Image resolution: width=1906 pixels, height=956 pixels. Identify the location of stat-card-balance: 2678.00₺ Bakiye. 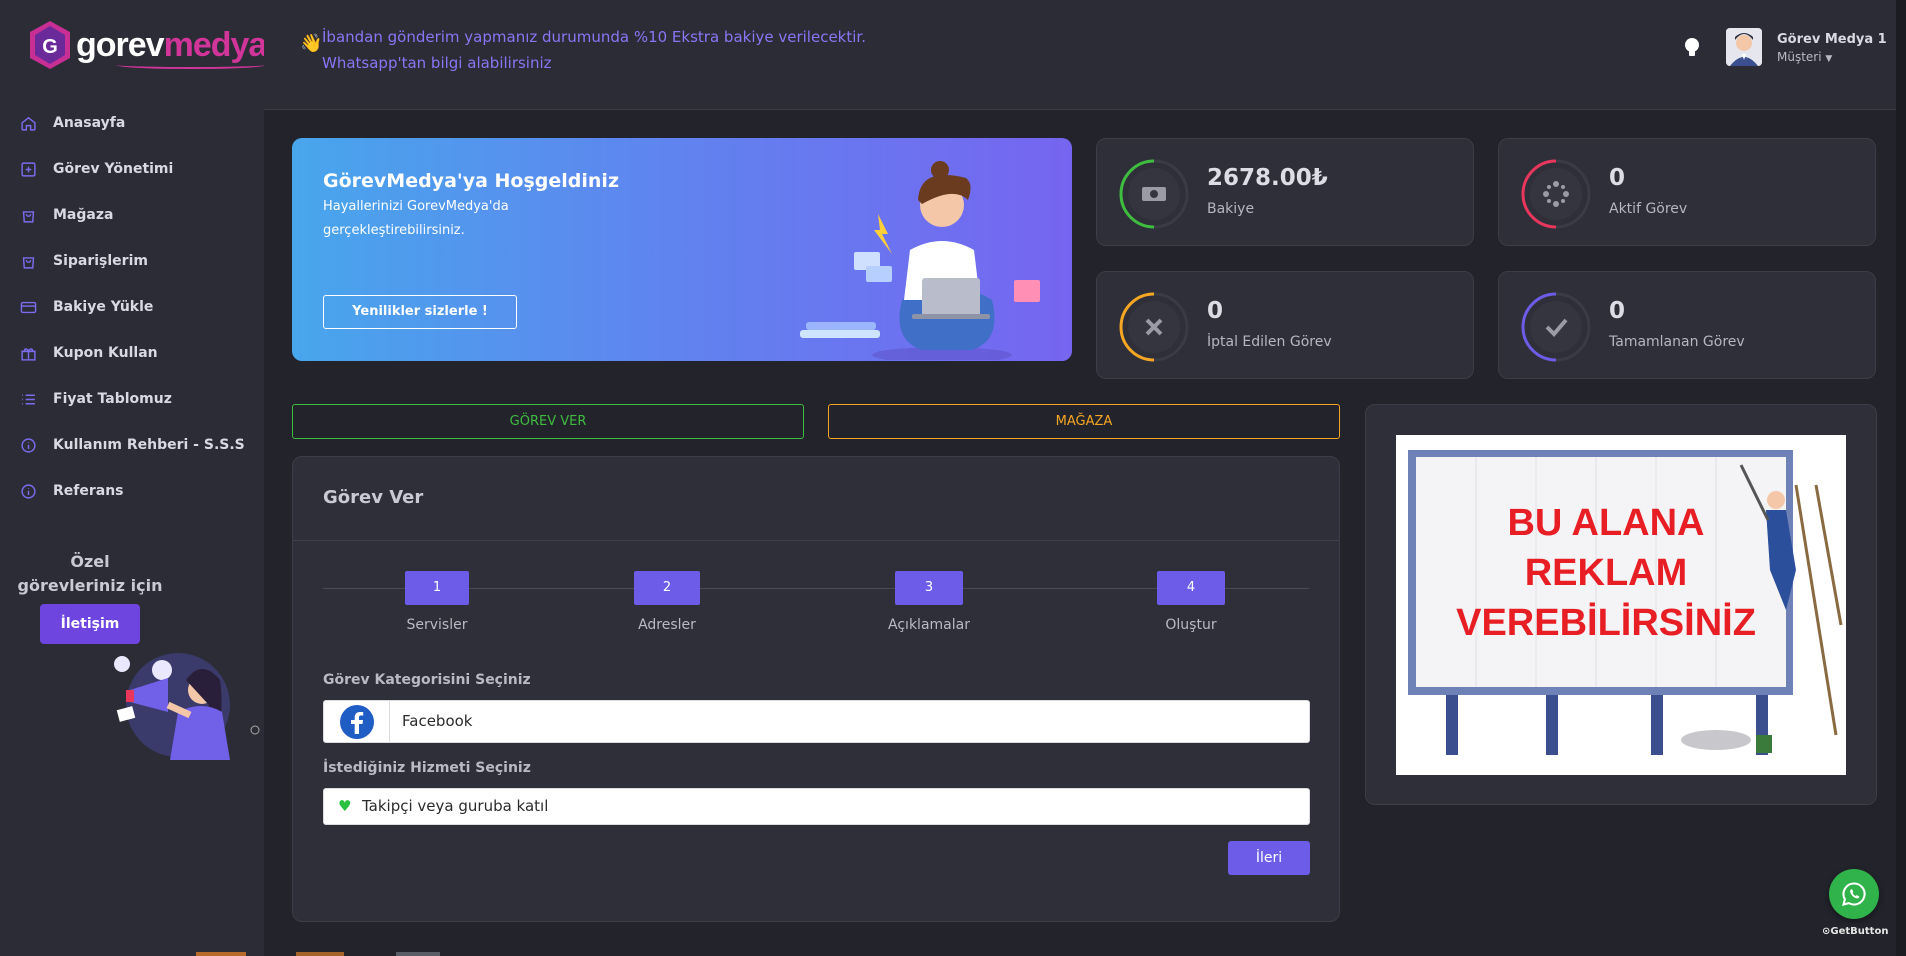
(1285, 192).